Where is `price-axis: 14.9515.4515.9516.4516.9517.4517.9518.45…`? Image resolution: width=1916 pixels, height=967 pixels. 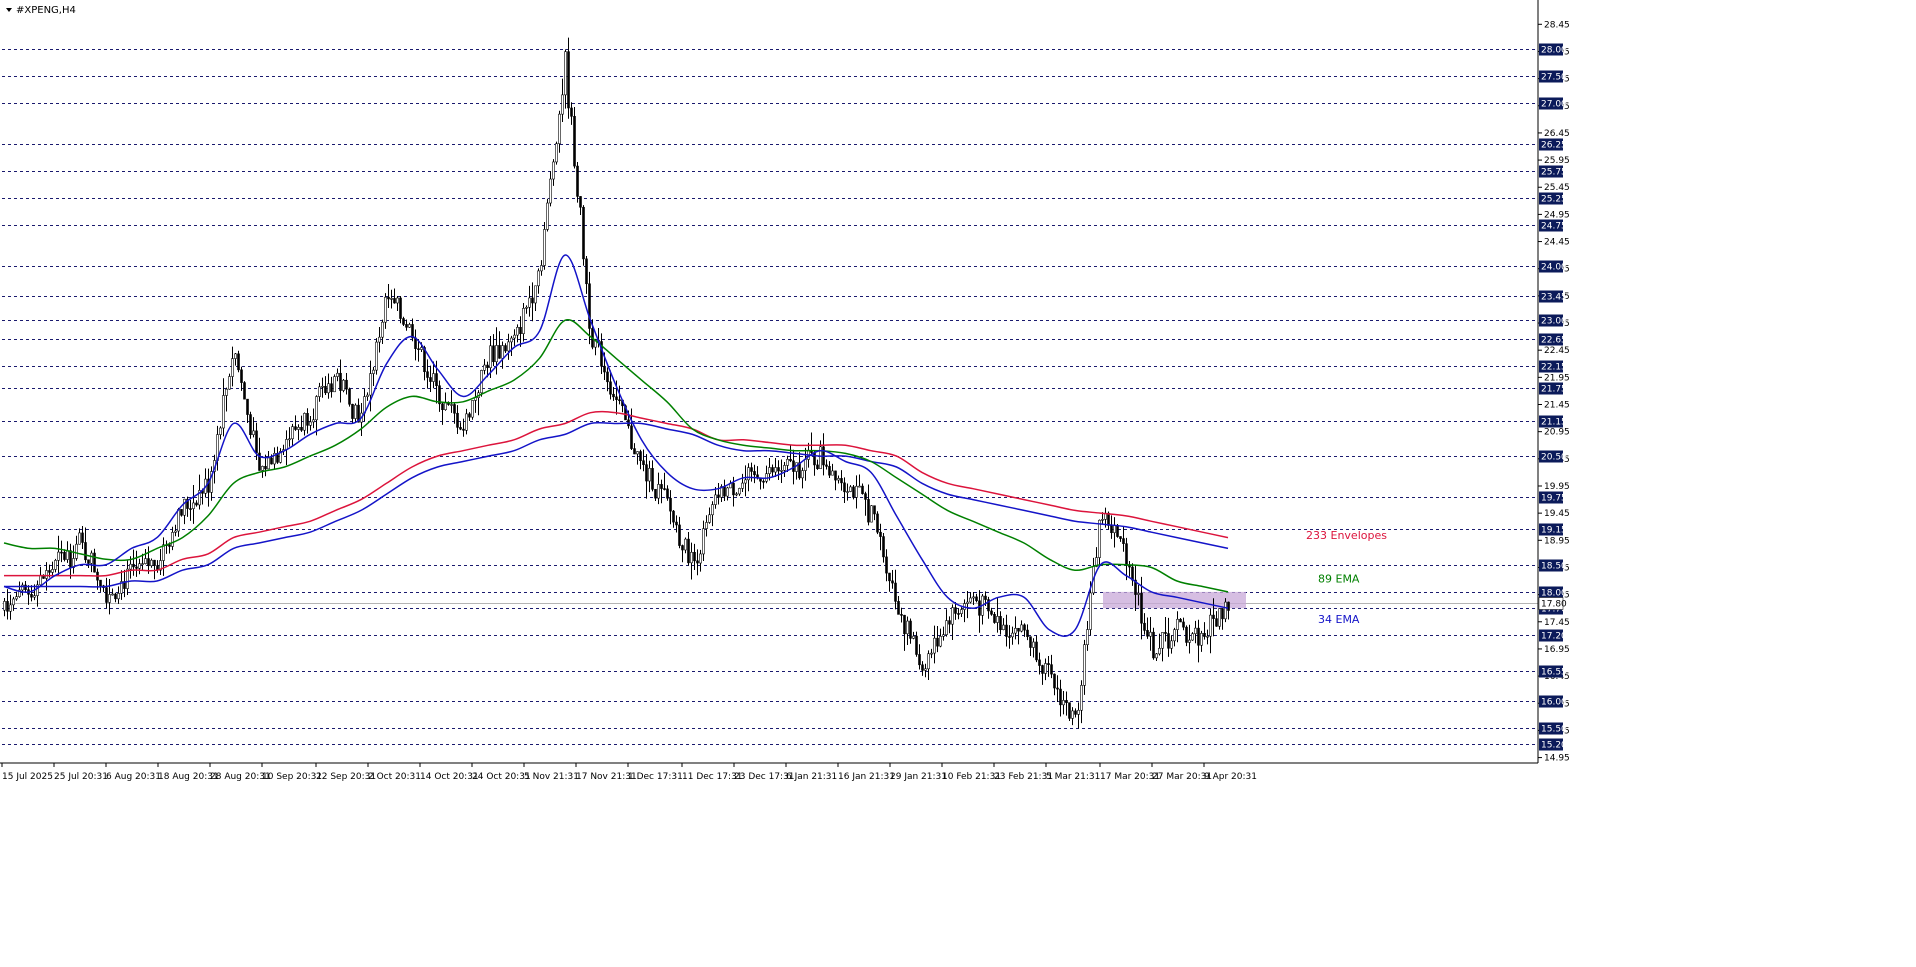
price-axis: 14.9515.4515.9516.4516.9517.4517.9518.45… is located at coordinates (1553, 382).